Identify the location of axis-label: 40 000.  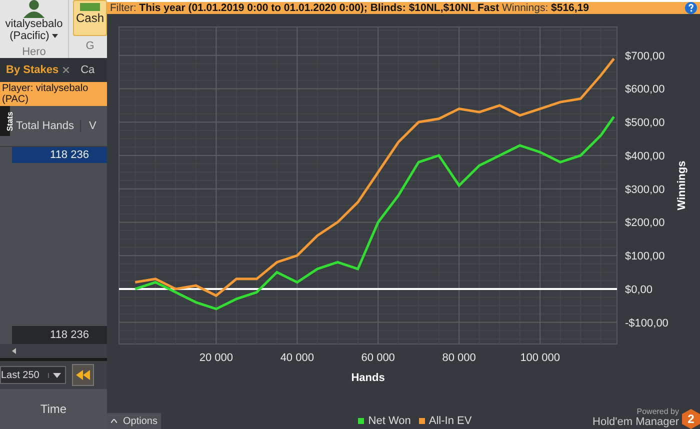
(297, 358).